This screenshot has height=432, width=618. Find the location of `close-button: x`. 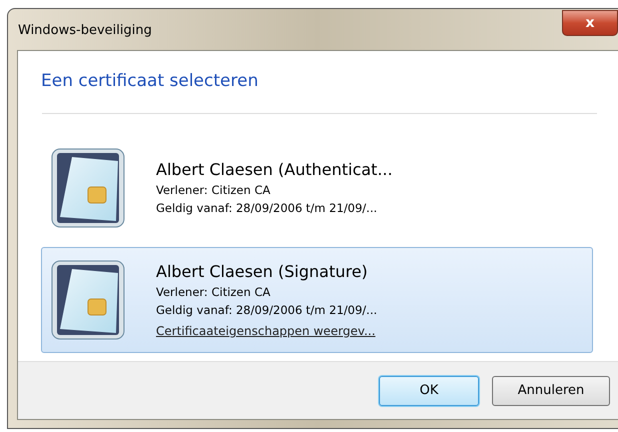

close-button: x is located at coordinates (590, 23).